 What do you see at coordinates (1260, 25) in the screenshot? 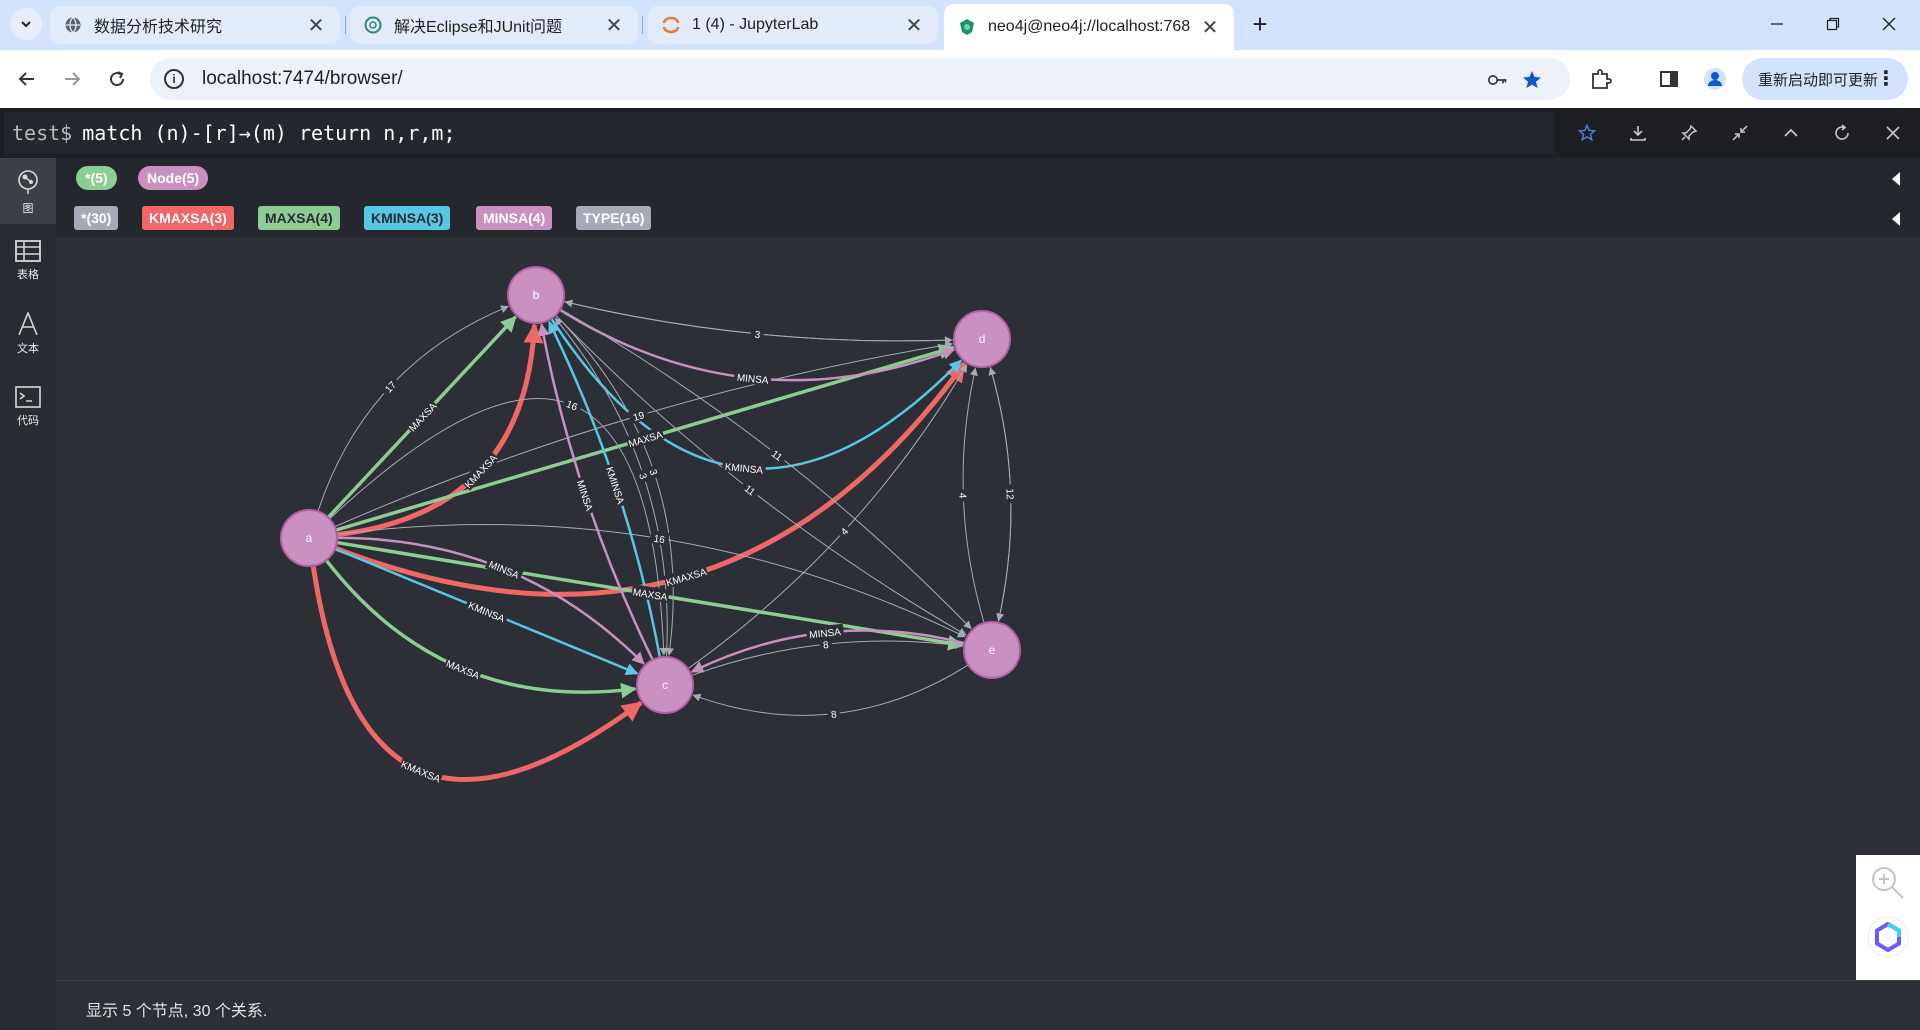
I see `new-tab-button: +` at bounding box center [1260, 25].